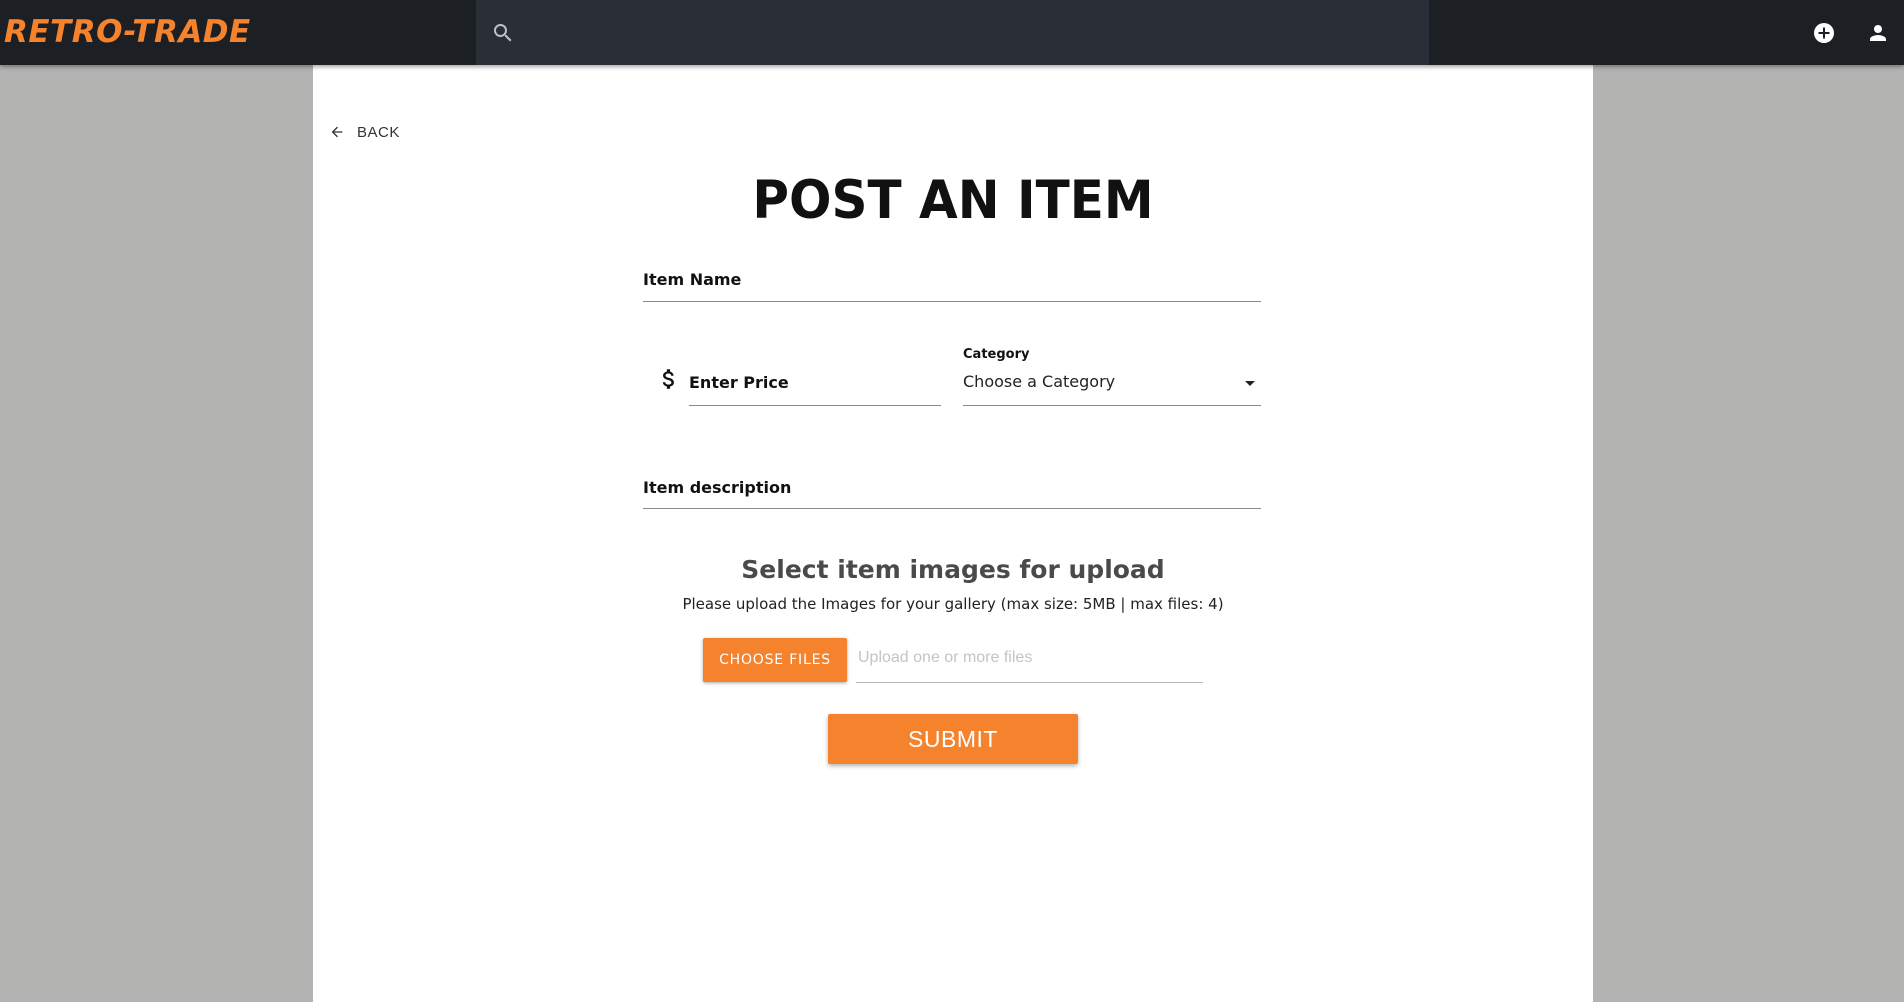 The width and height of the screenshot is (1904, 1002). I want to click on submit-button: SUBMIT, so click(953, 739).